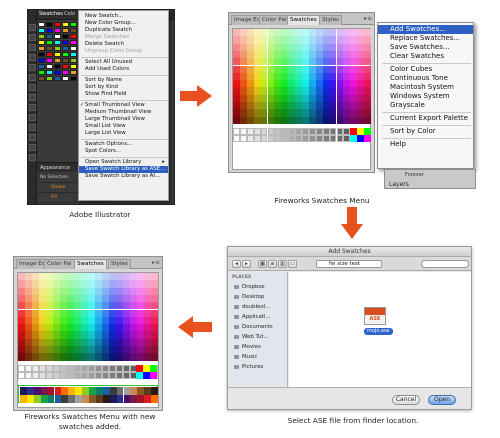  What do you see at coordinates (123, 87) in the screenshot?
I see `menu-item: Sort by Kind` at bounding box center [123, 87].